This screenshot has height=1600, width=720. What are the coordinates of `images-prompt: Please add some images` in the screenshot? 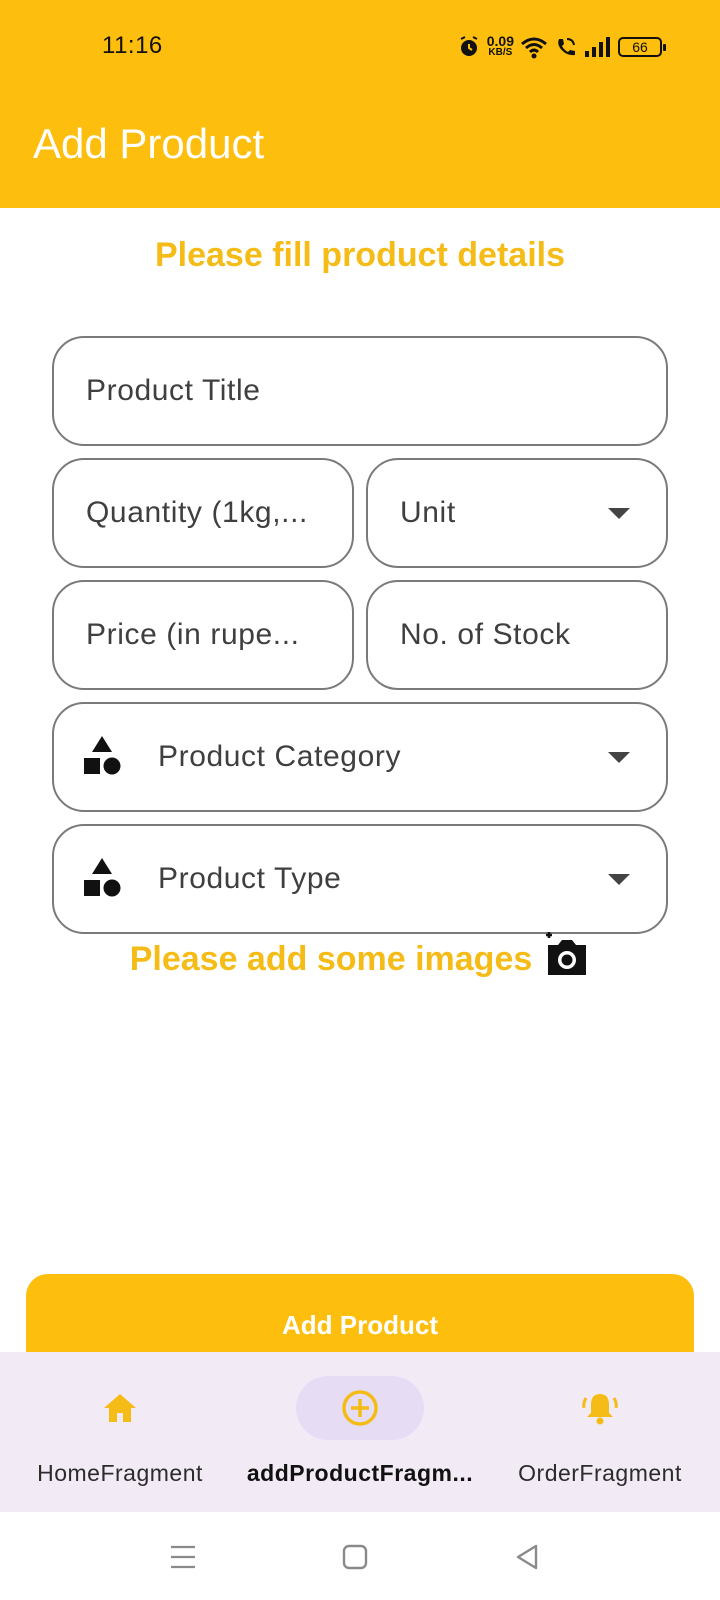 It's located at (331, 959).